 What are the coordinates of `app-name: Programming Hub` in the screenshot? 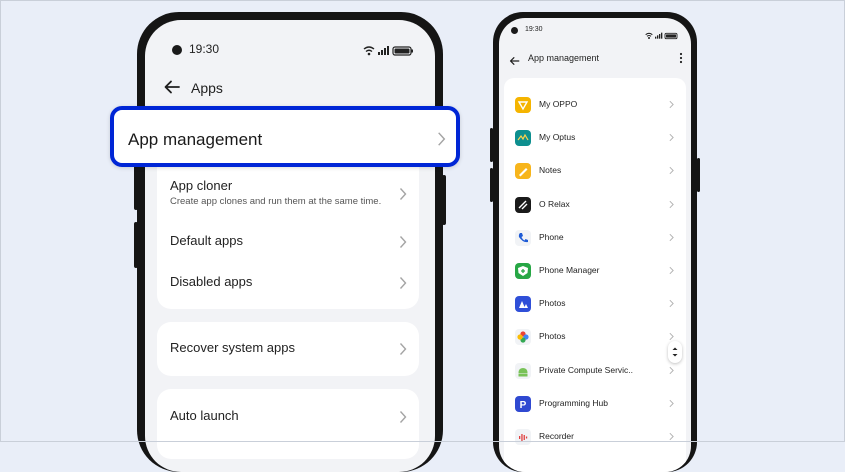 It's located at (573, 402).